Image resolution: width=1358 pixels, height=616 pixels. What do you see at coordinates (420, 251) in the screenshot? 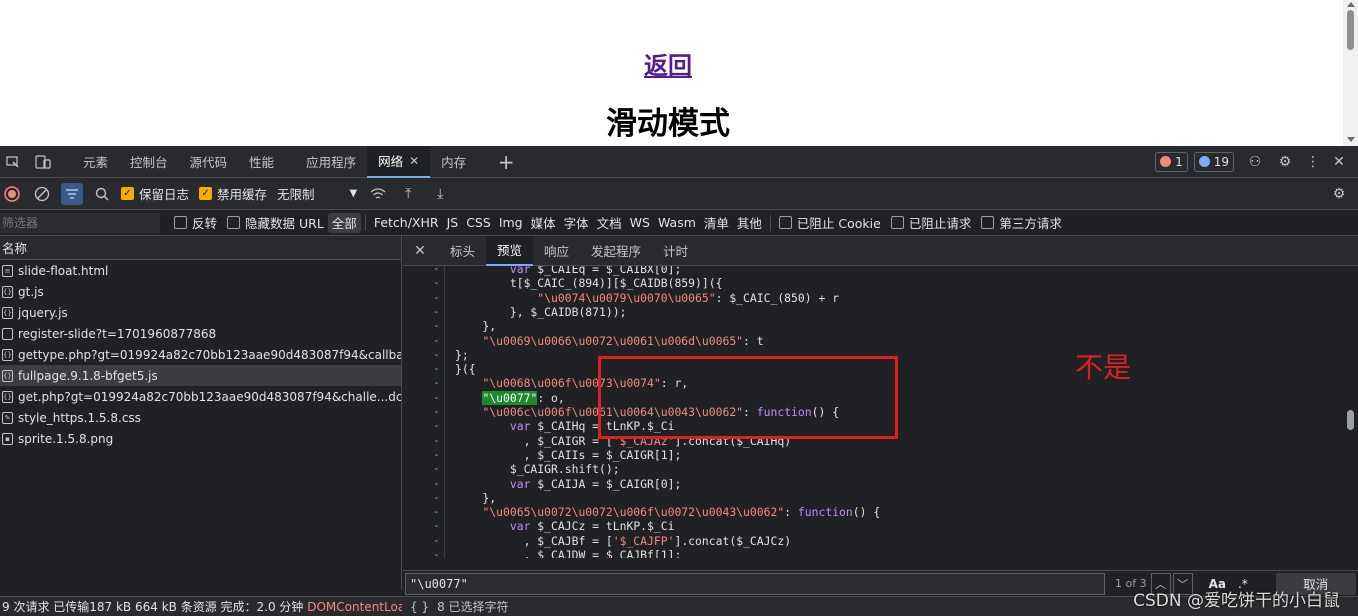
I see `close-preview-icon: ✕` at bounding box center [420, 251].